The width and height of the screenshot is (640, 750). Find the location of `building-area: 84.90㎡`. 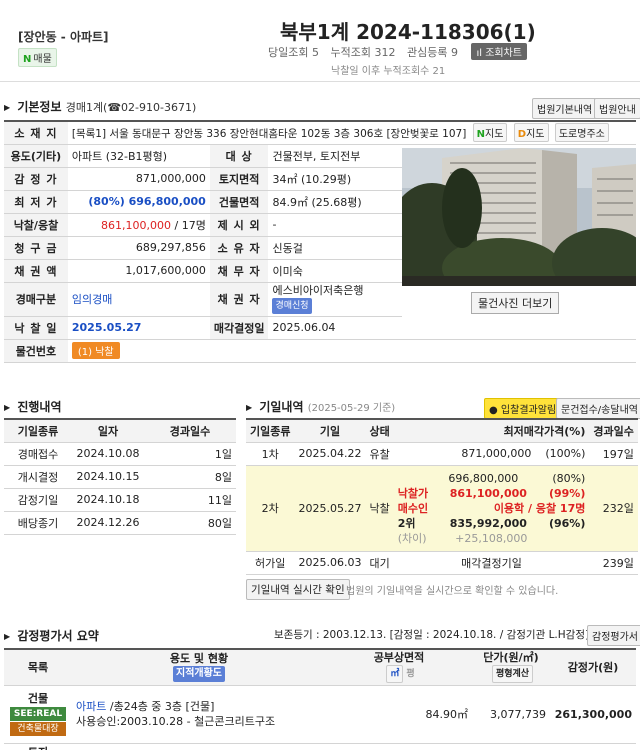

building-area: 84.90㎡ is located at coordinates (399, 714).